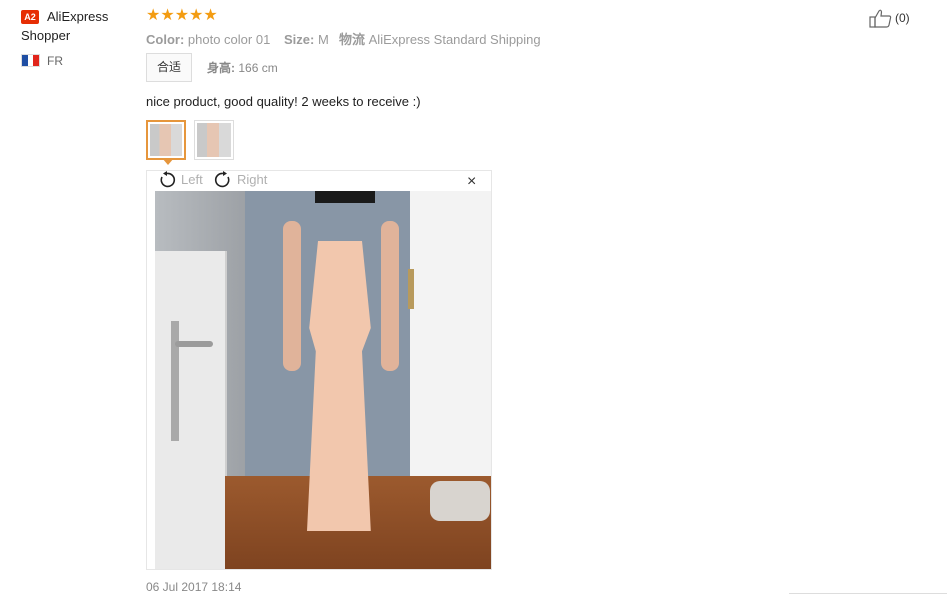 The height and width of the screenshot is (595, 947). I want to click on size-label: Size:, so click(299, 39).